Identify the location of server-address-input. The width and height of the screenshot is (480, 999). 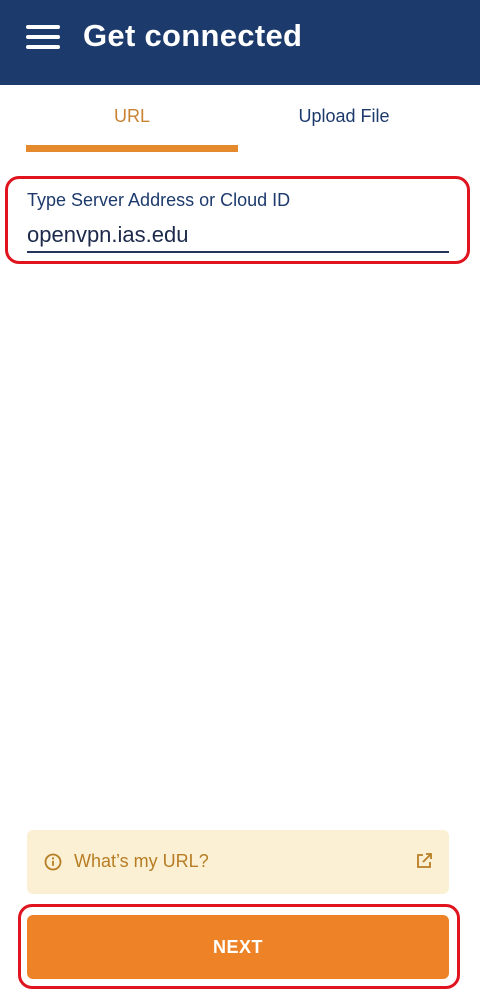
(238, 235).